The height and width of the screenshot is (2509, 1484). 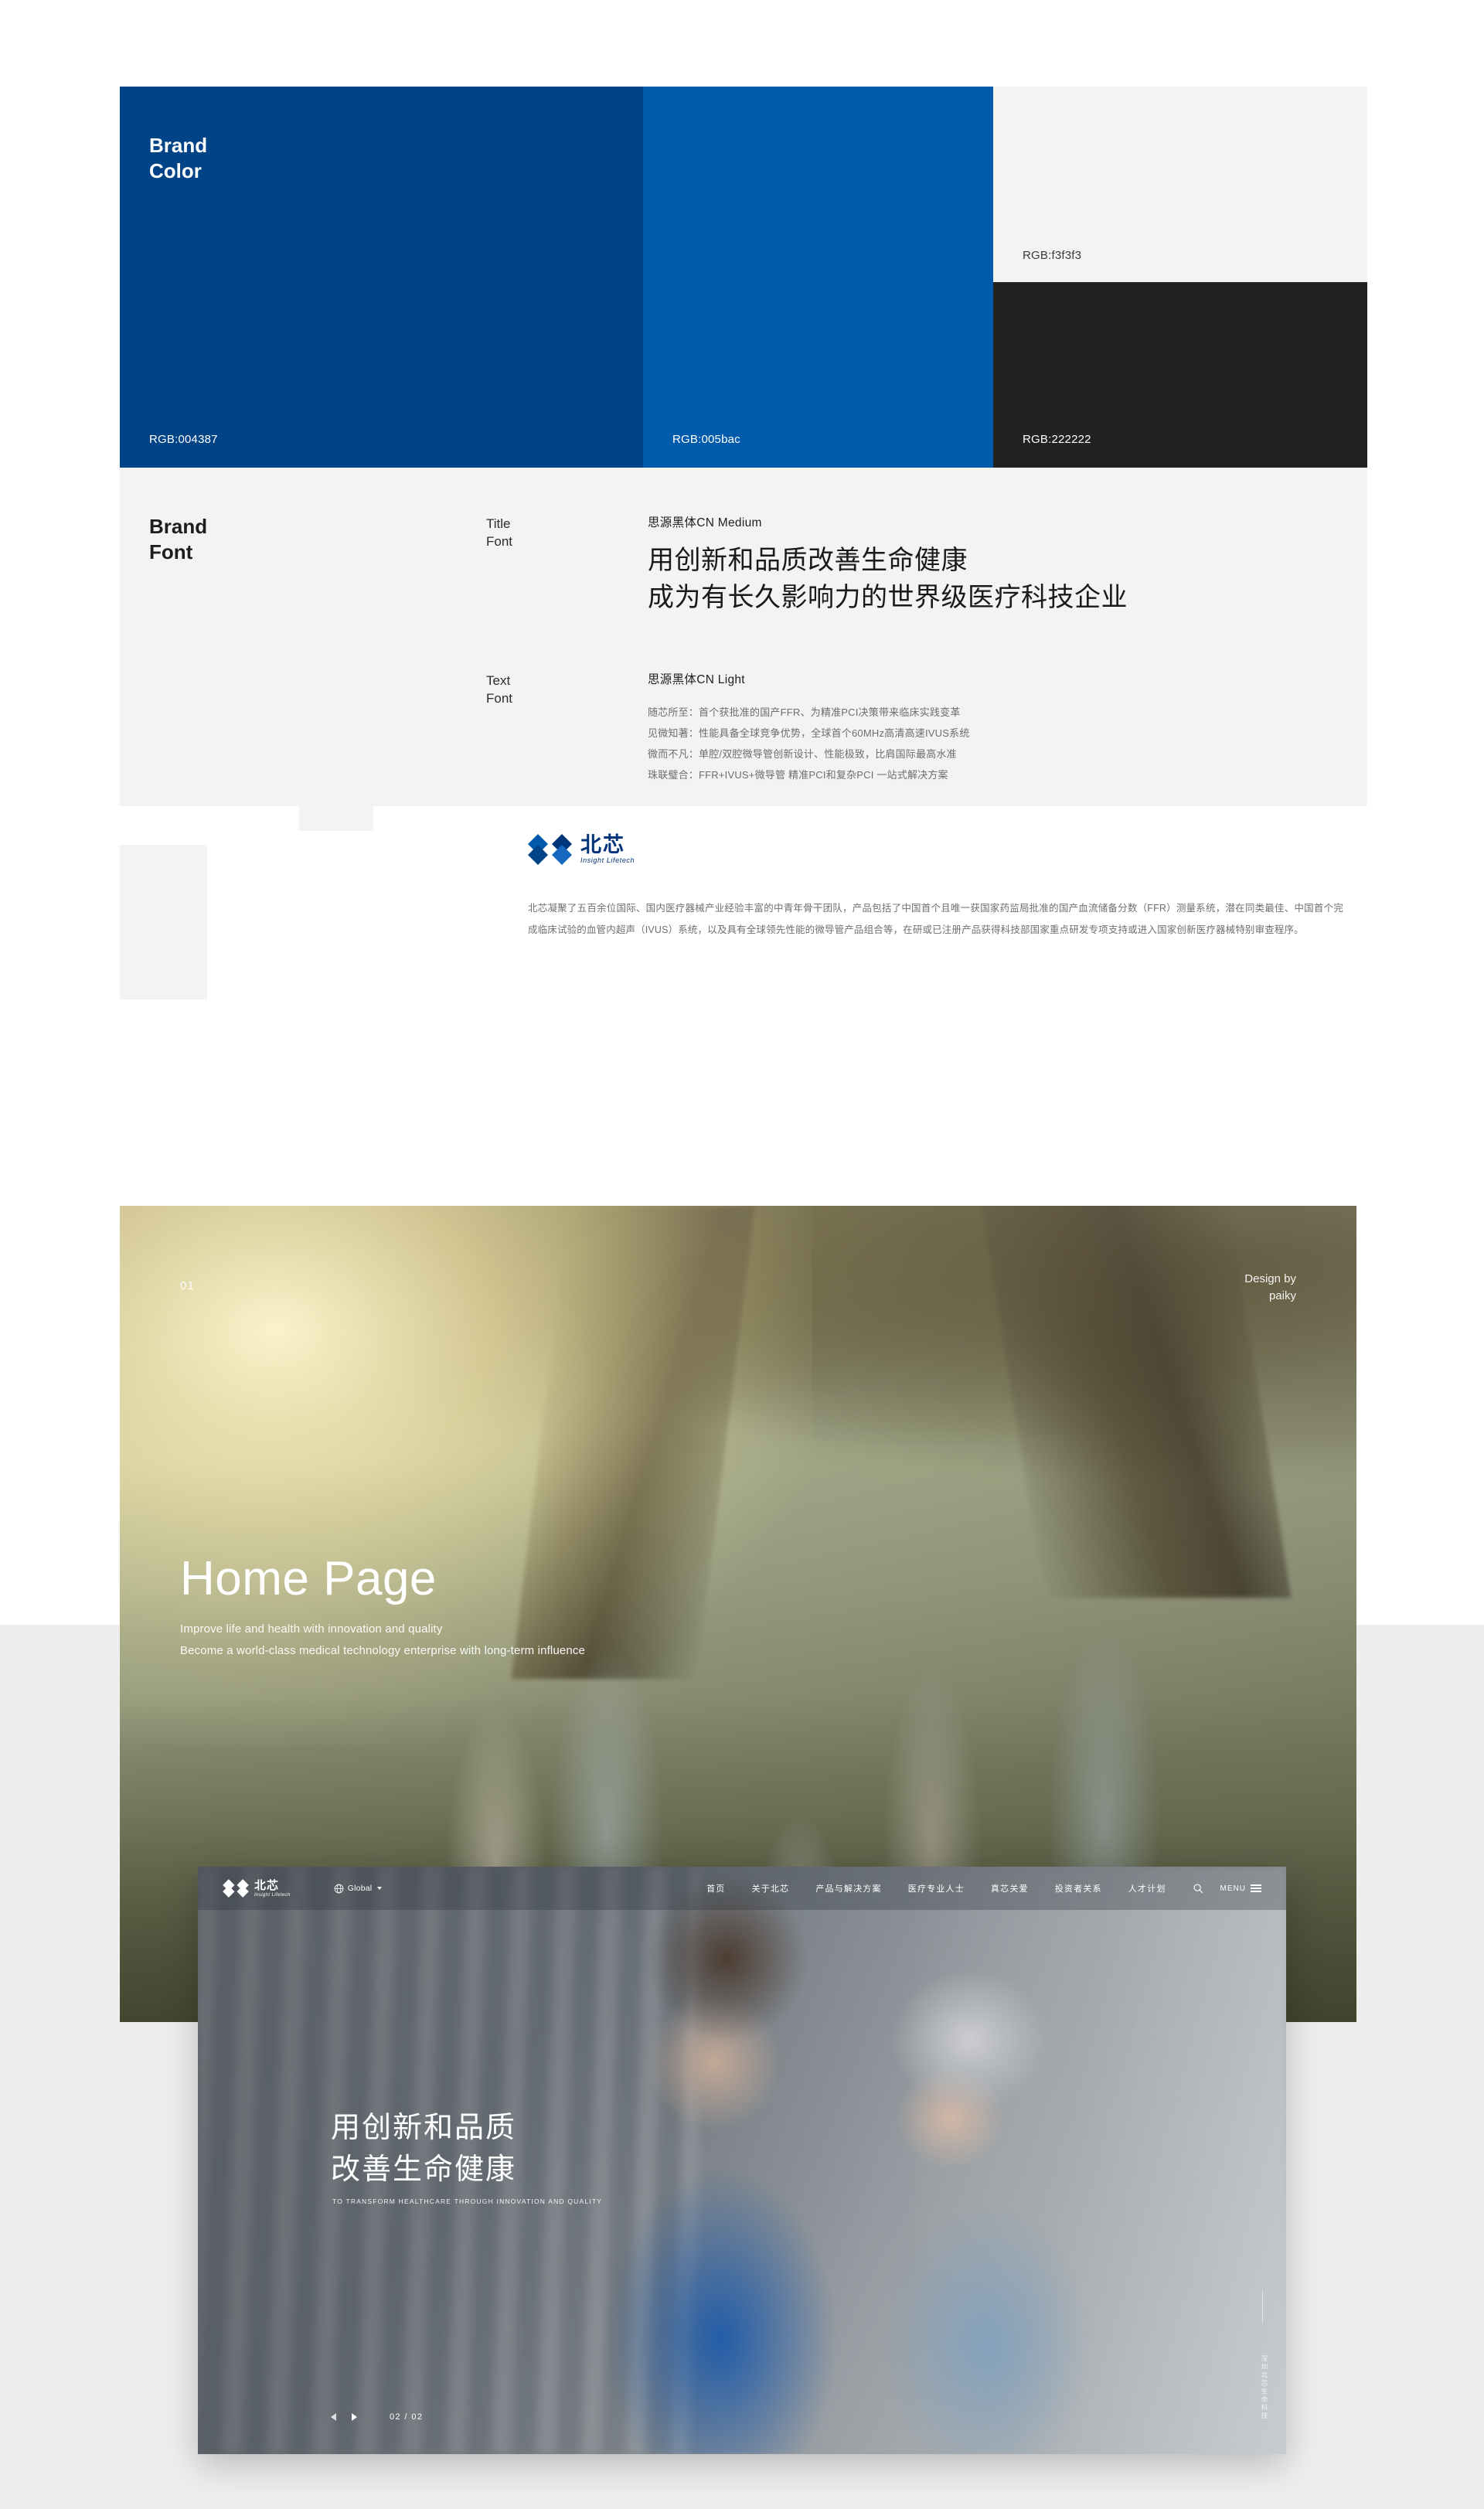 What do you see at coordinates (1282, 1295) in the screenshot?
I see `design-credit-line2: paiky` at bounding box center [1282, 1295].